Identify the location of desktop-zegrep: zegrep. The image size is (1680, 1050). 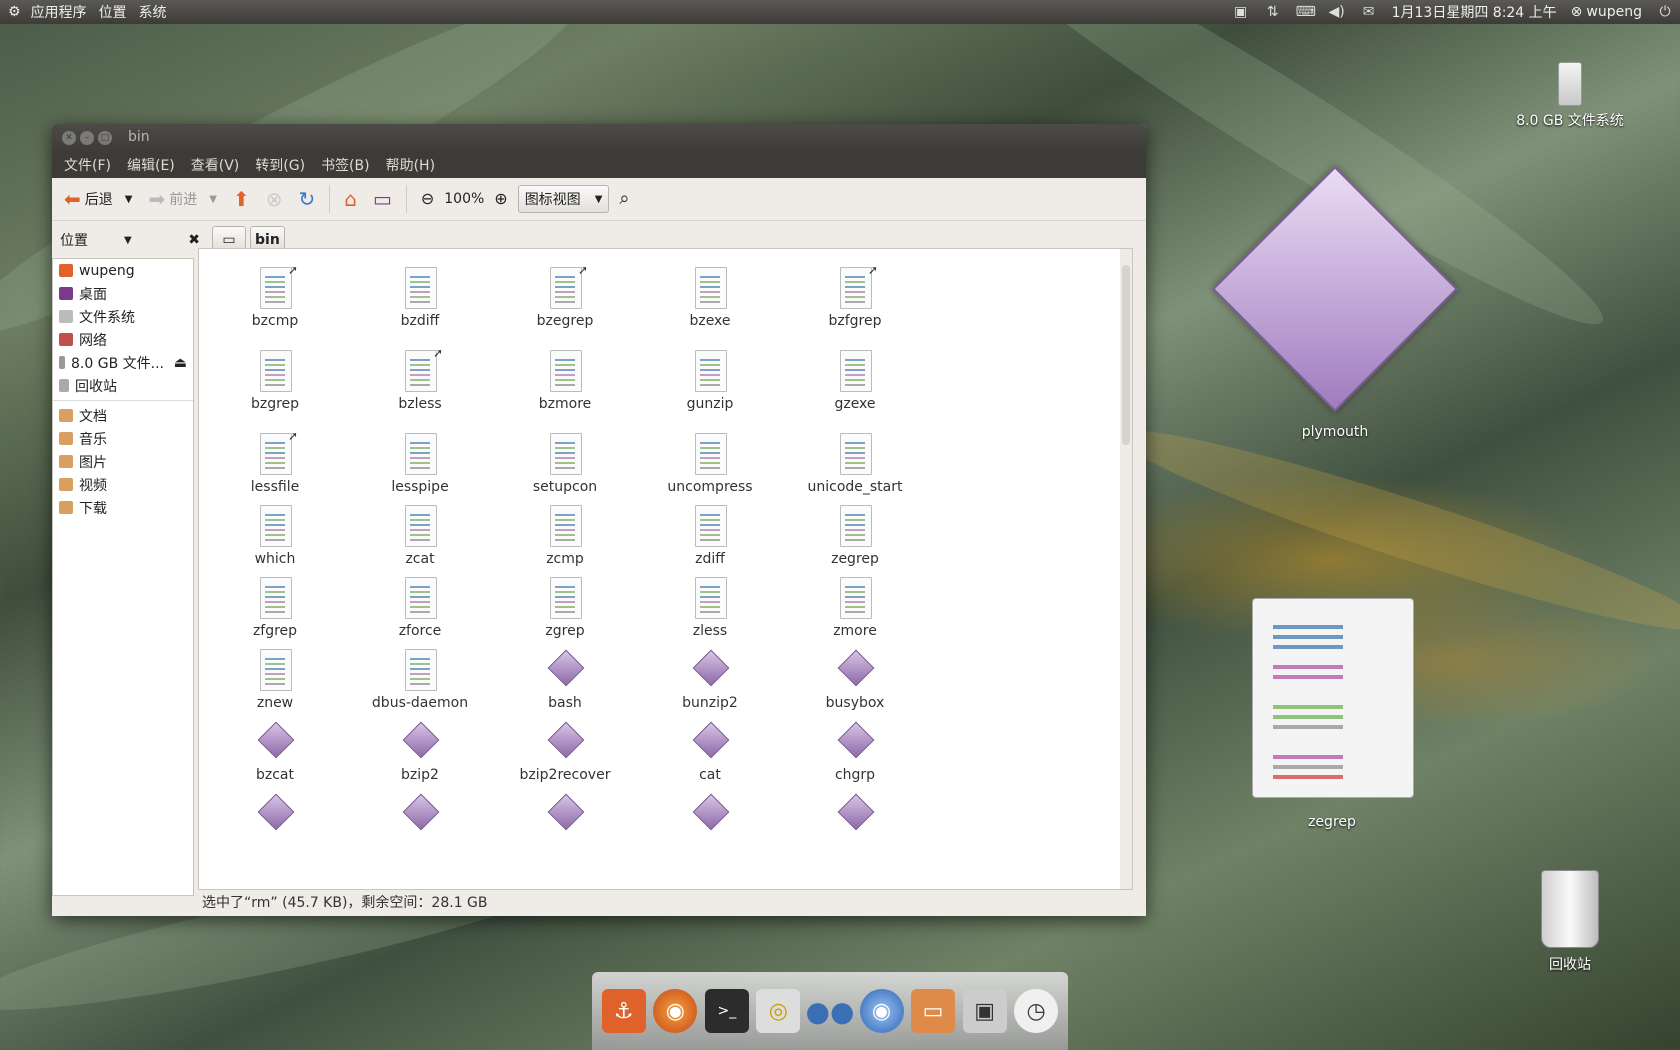
(1333, 714).